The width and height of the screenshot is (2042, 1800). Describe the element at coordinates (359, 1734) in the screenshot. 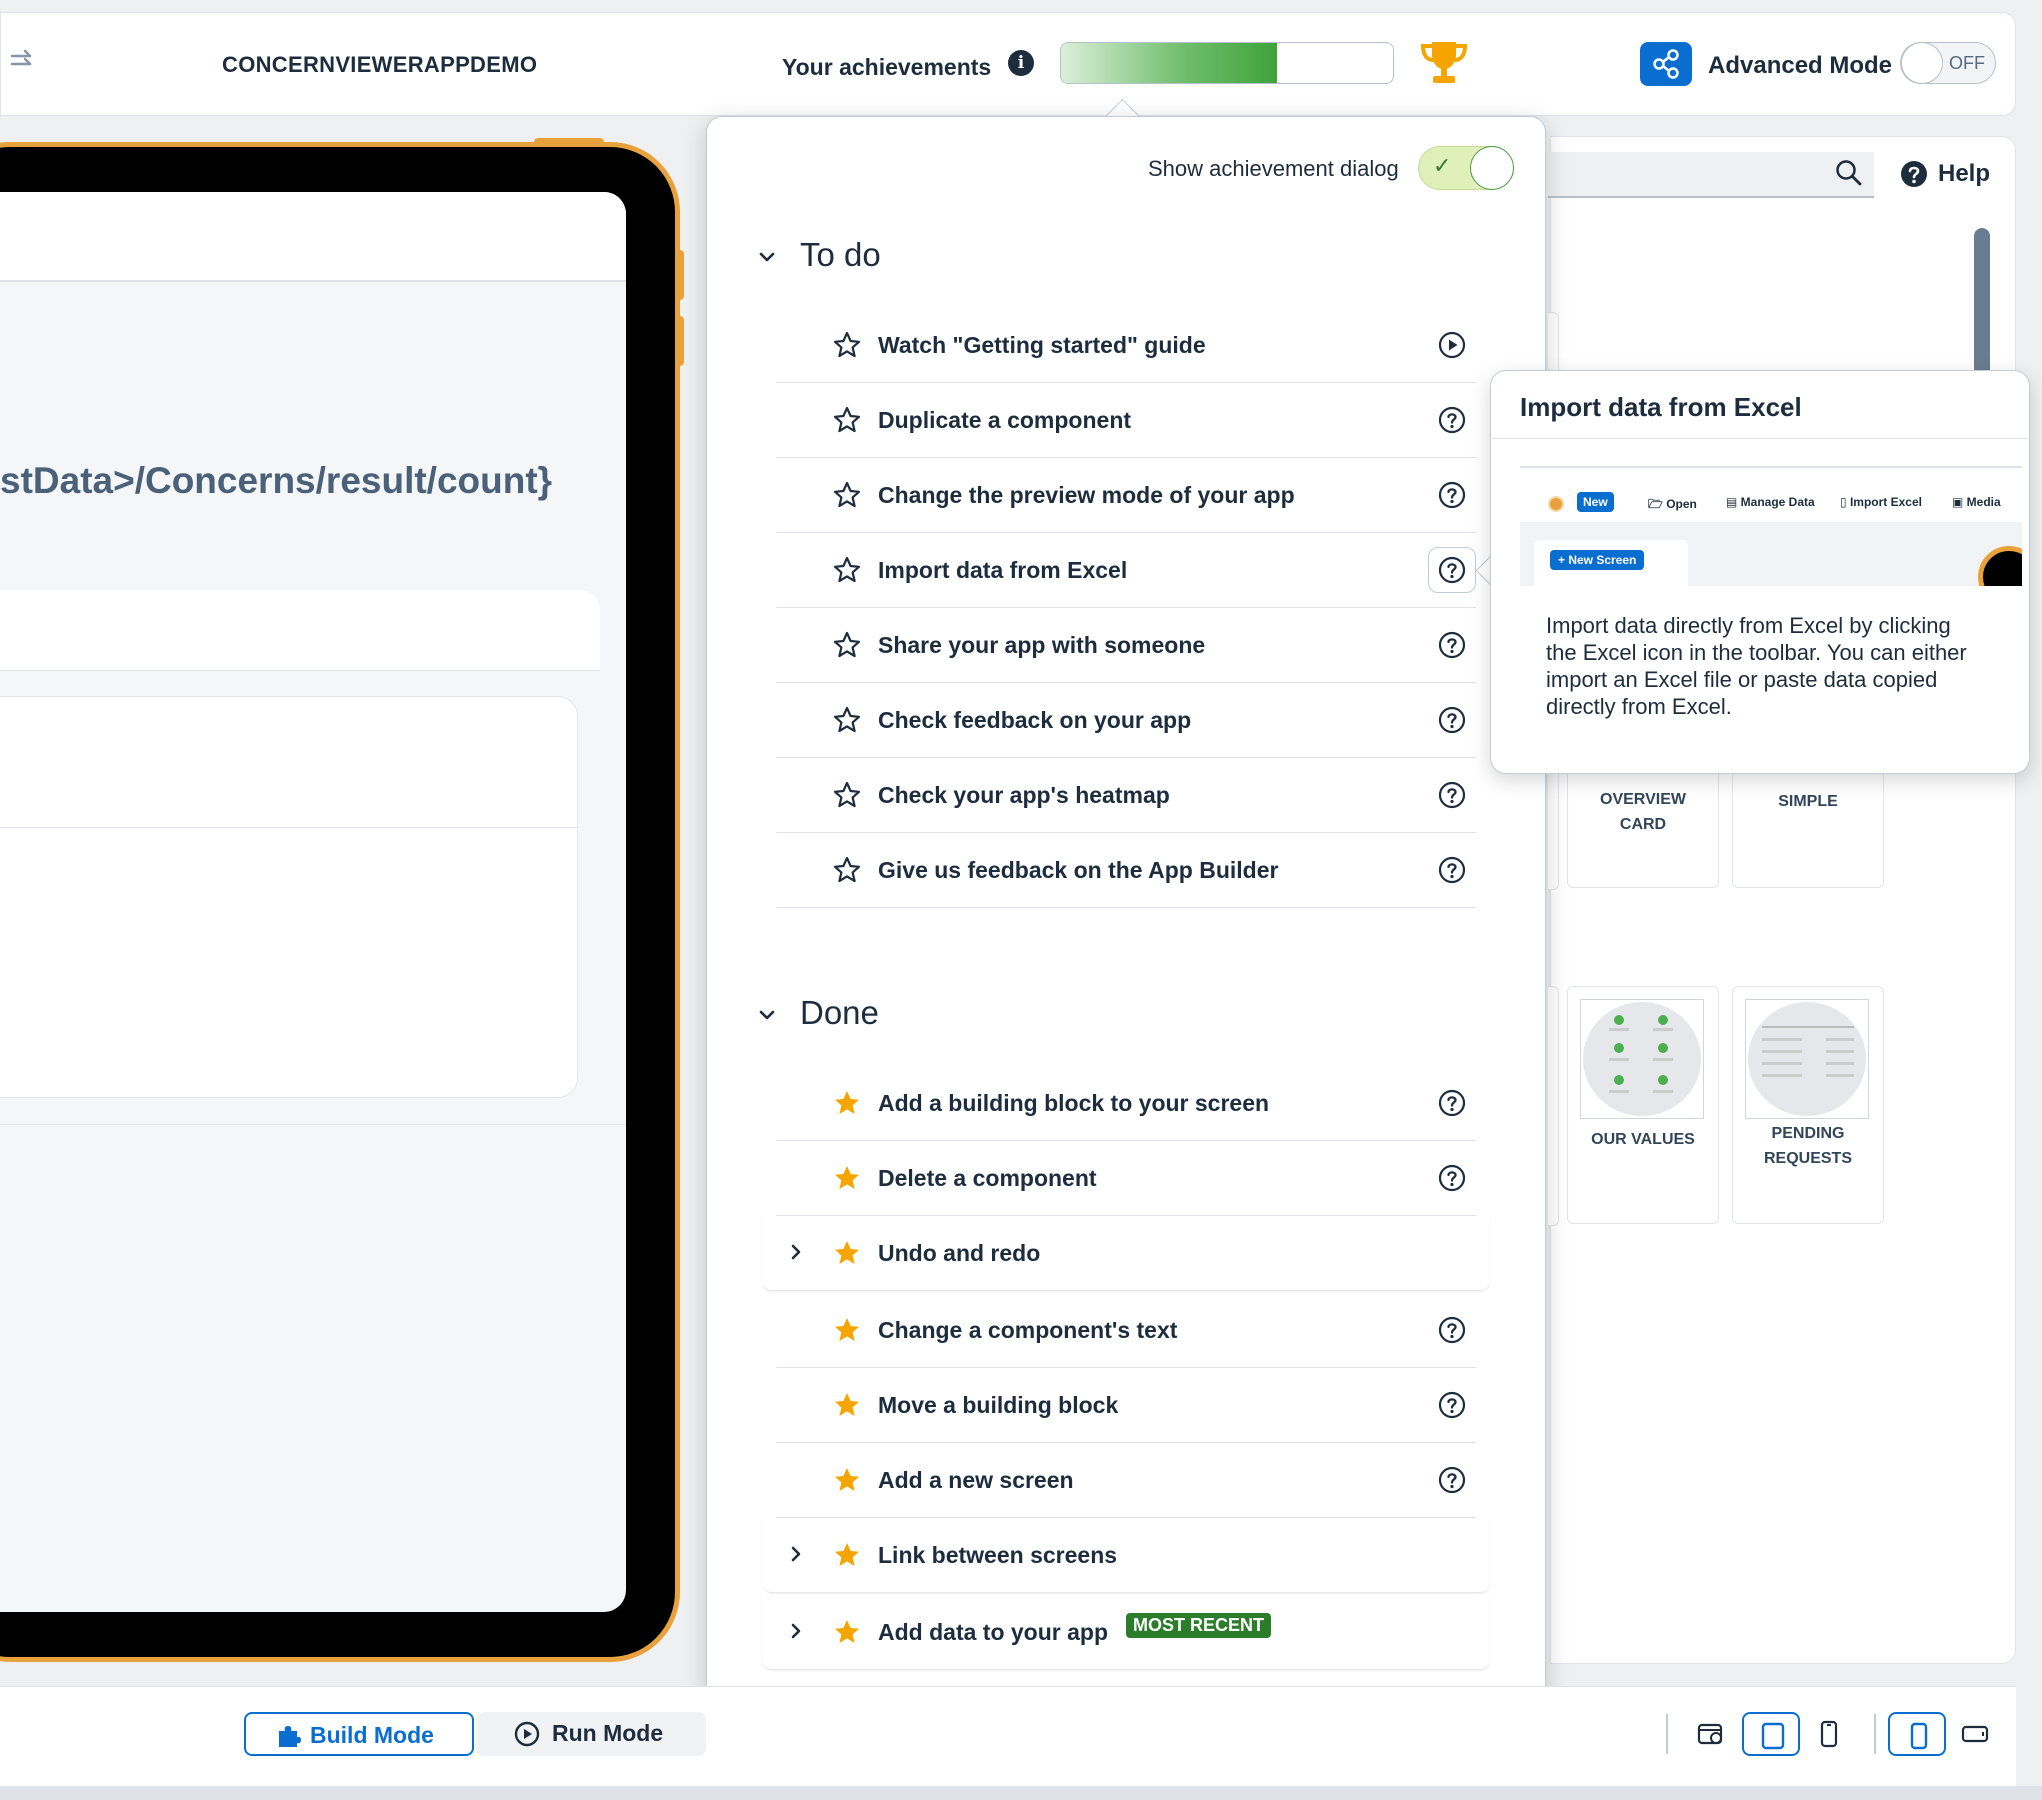

I see `build-mode-button: Build Mode` at that location.